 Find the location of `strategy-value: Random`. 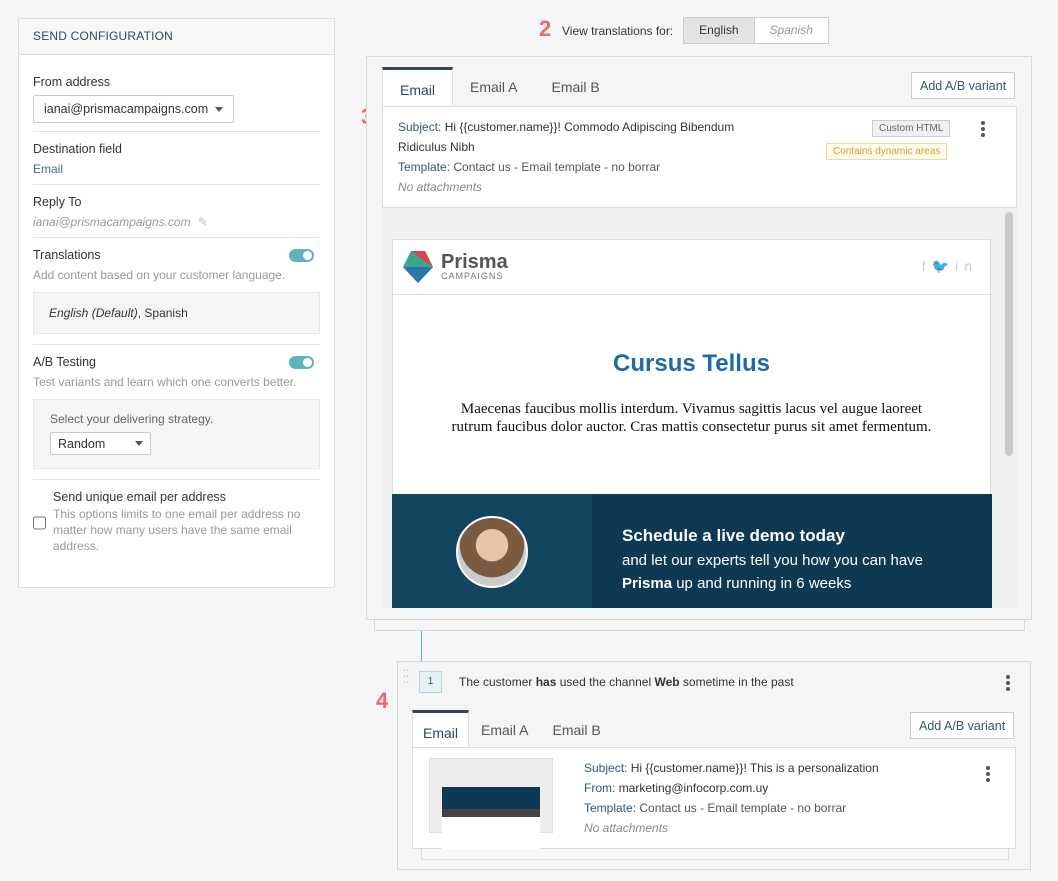

strategy-value: Random is located at coordinates (82, 443).